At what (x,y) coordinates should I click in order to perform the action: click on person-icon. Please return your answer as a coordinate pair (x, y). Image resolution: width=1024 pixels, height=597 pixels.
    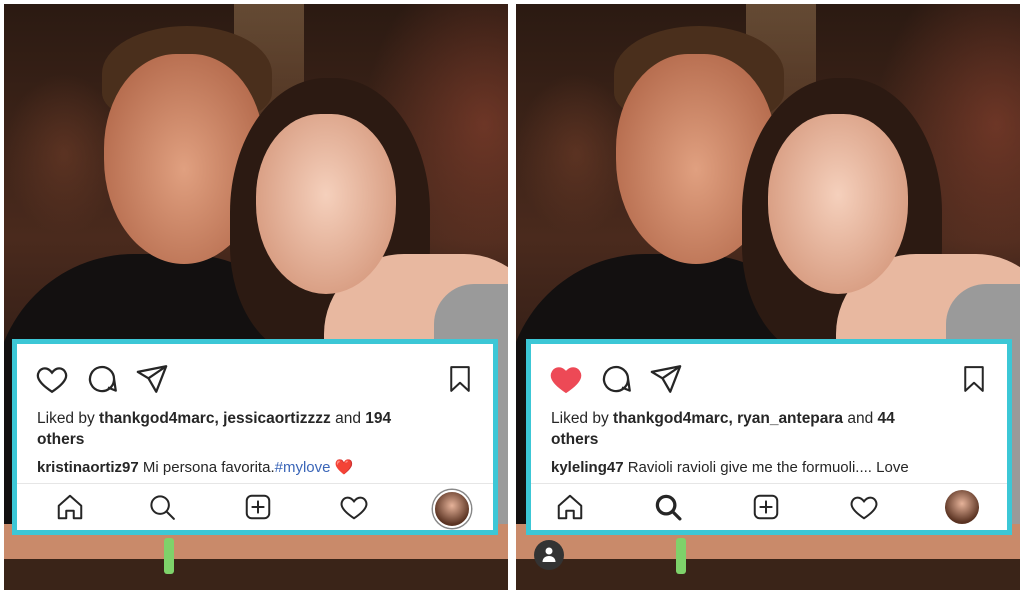
    Looking at the image, I should click on (549, 554).